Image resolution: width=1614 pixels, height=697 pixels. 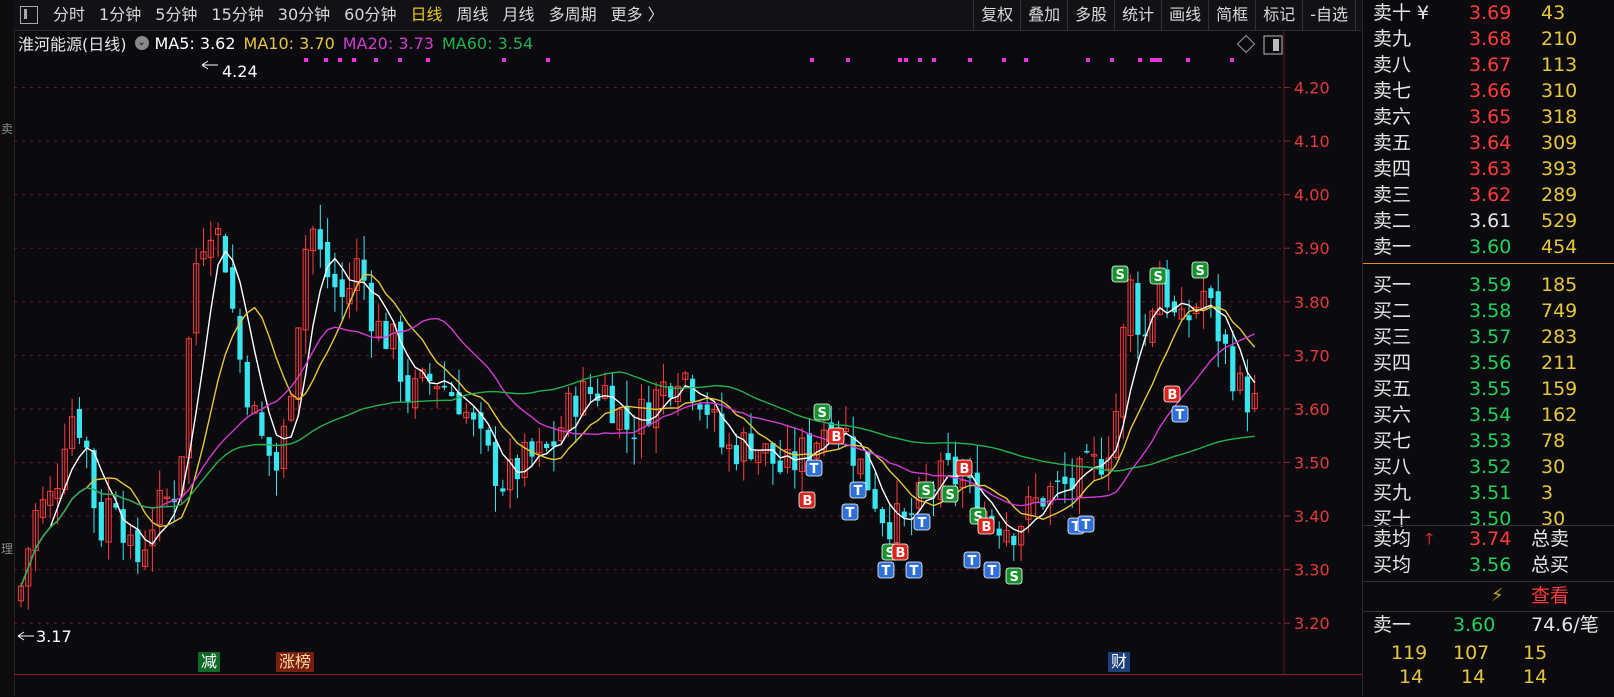 I want to click on level-price: 3.65, so click(x=1490, y=117).